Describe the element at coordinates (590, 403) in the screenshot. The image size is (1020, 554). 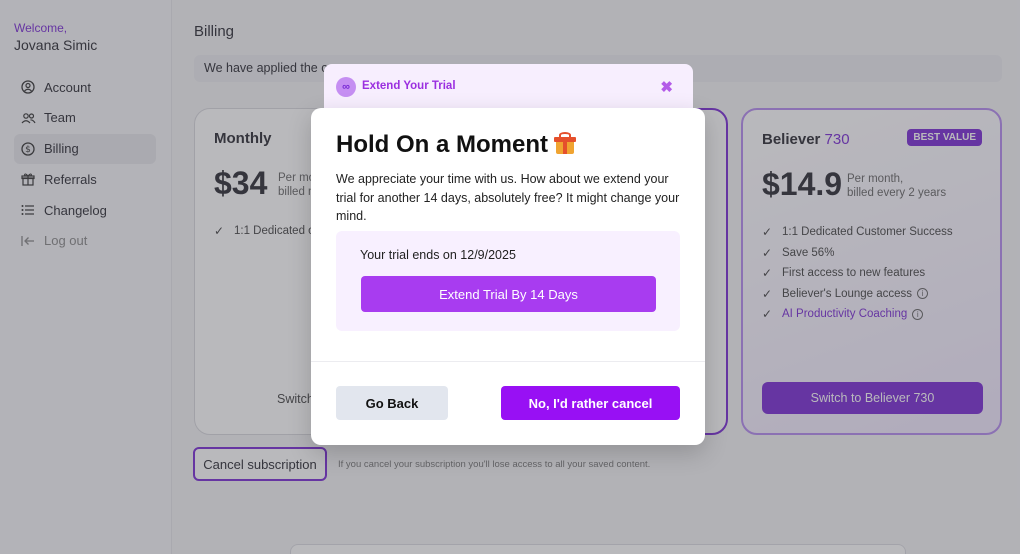
I see `confirm-cancel-button: No, I'd rather cancel` at that location.